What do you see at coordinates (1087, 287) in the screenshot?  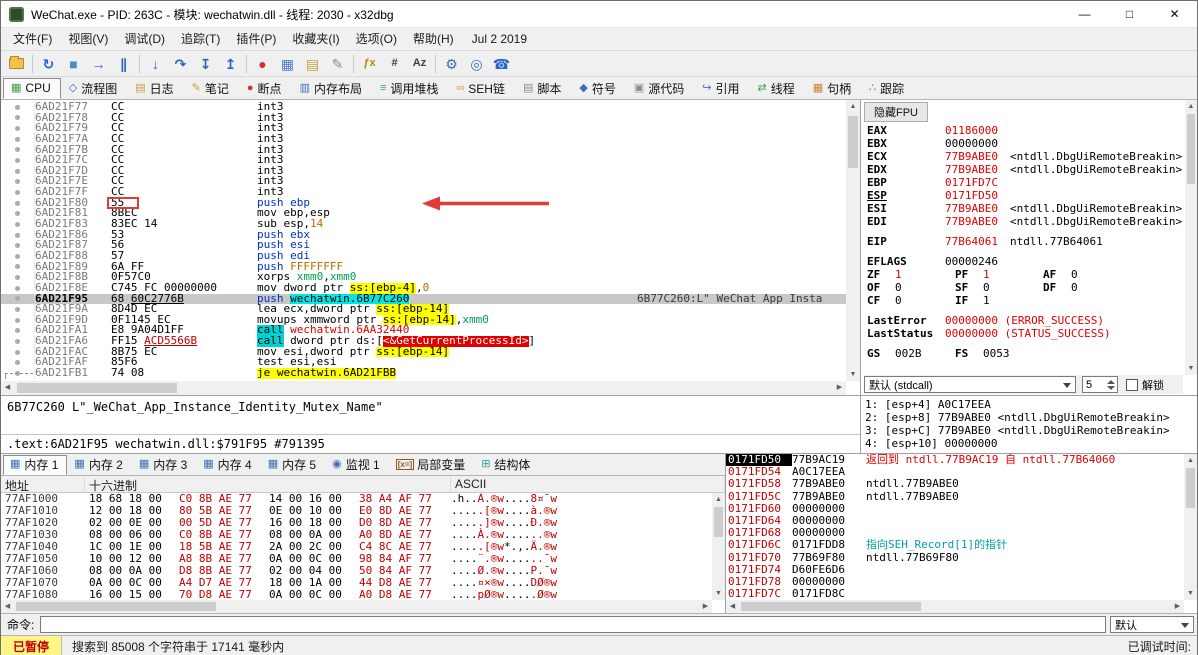 I see `flag-df: DF 0` at bounding box center [1087, 287].